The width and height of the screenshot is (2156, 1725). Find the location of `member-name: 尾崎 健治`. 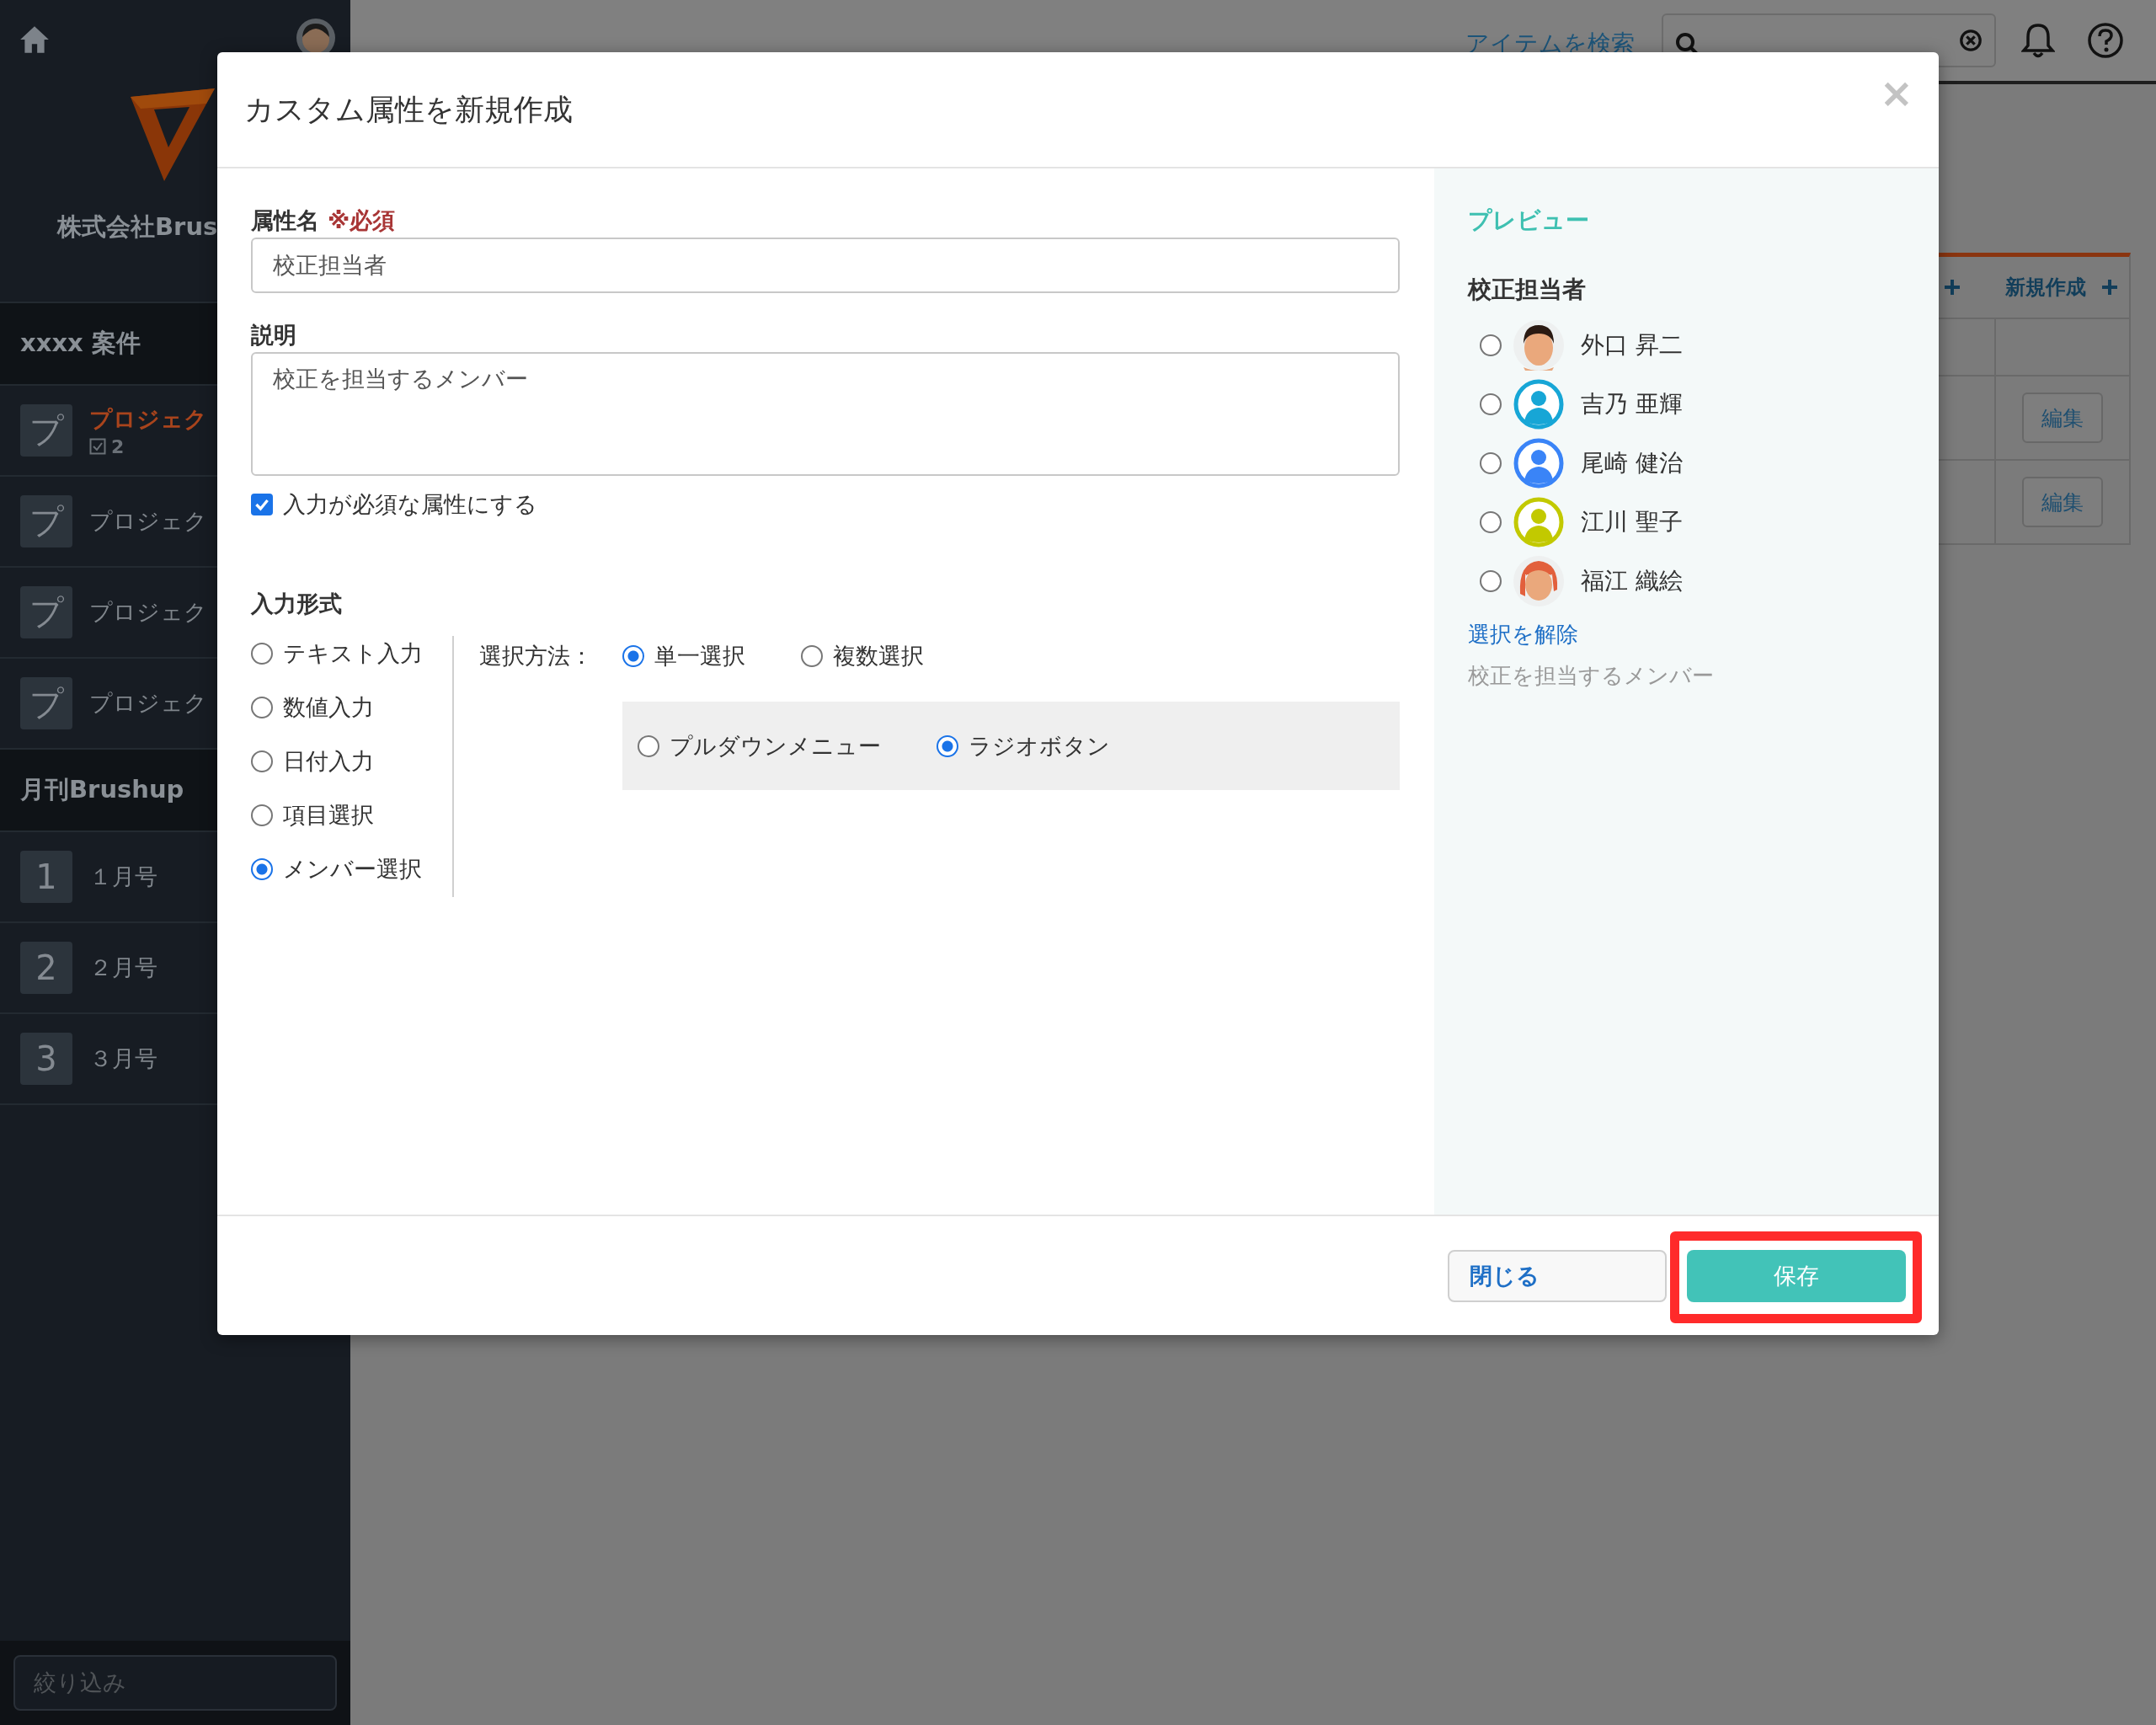

member-name: 尾崎 健治 is located at coordinates (1632, 463).